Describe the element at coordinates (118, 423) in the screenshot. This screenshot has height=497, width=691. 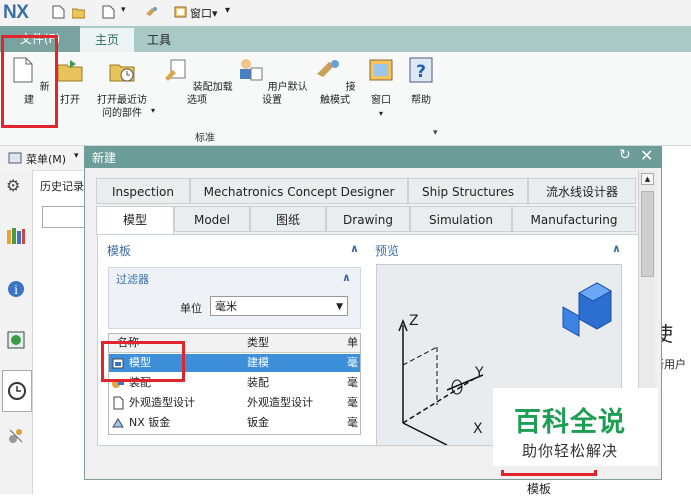
I see `sheet-metal-icon` at that location.